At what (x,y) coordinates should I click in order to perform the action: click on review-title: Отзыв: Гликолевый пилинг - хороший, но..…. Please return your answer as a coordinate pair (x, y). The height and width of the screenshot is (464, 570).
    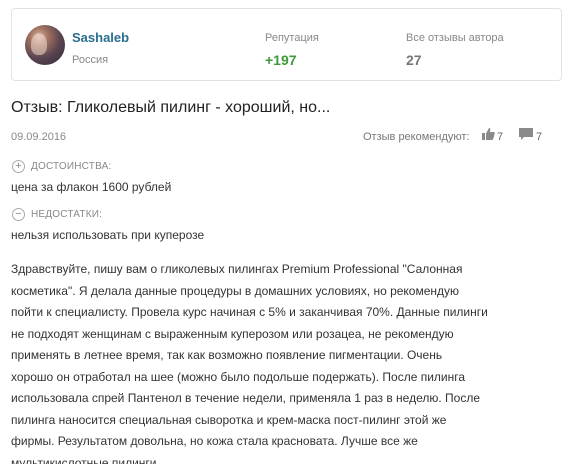
    Looking at the image, I should click on (171, 107).